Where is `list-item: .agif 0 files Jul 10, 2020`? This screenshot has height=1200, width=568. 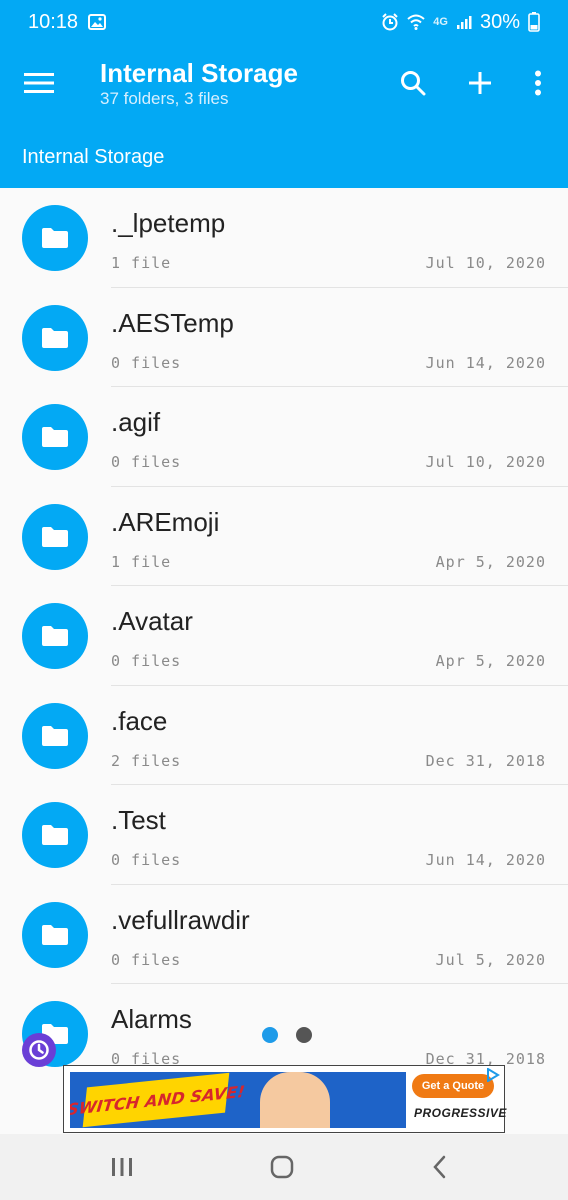
list-item: .agif 0 files Jul 10, 2020 is located at coordinates (284, 437).